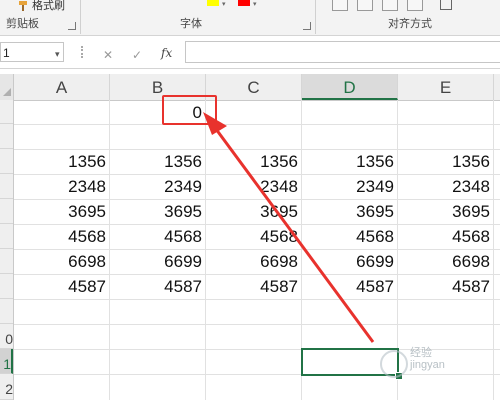 The height and width of the screenshot is (404, 500). What do you see at coordinates (215, 123) in the screenshot?
I see `annotation-arrow-head` at bounding box center [215, 123].